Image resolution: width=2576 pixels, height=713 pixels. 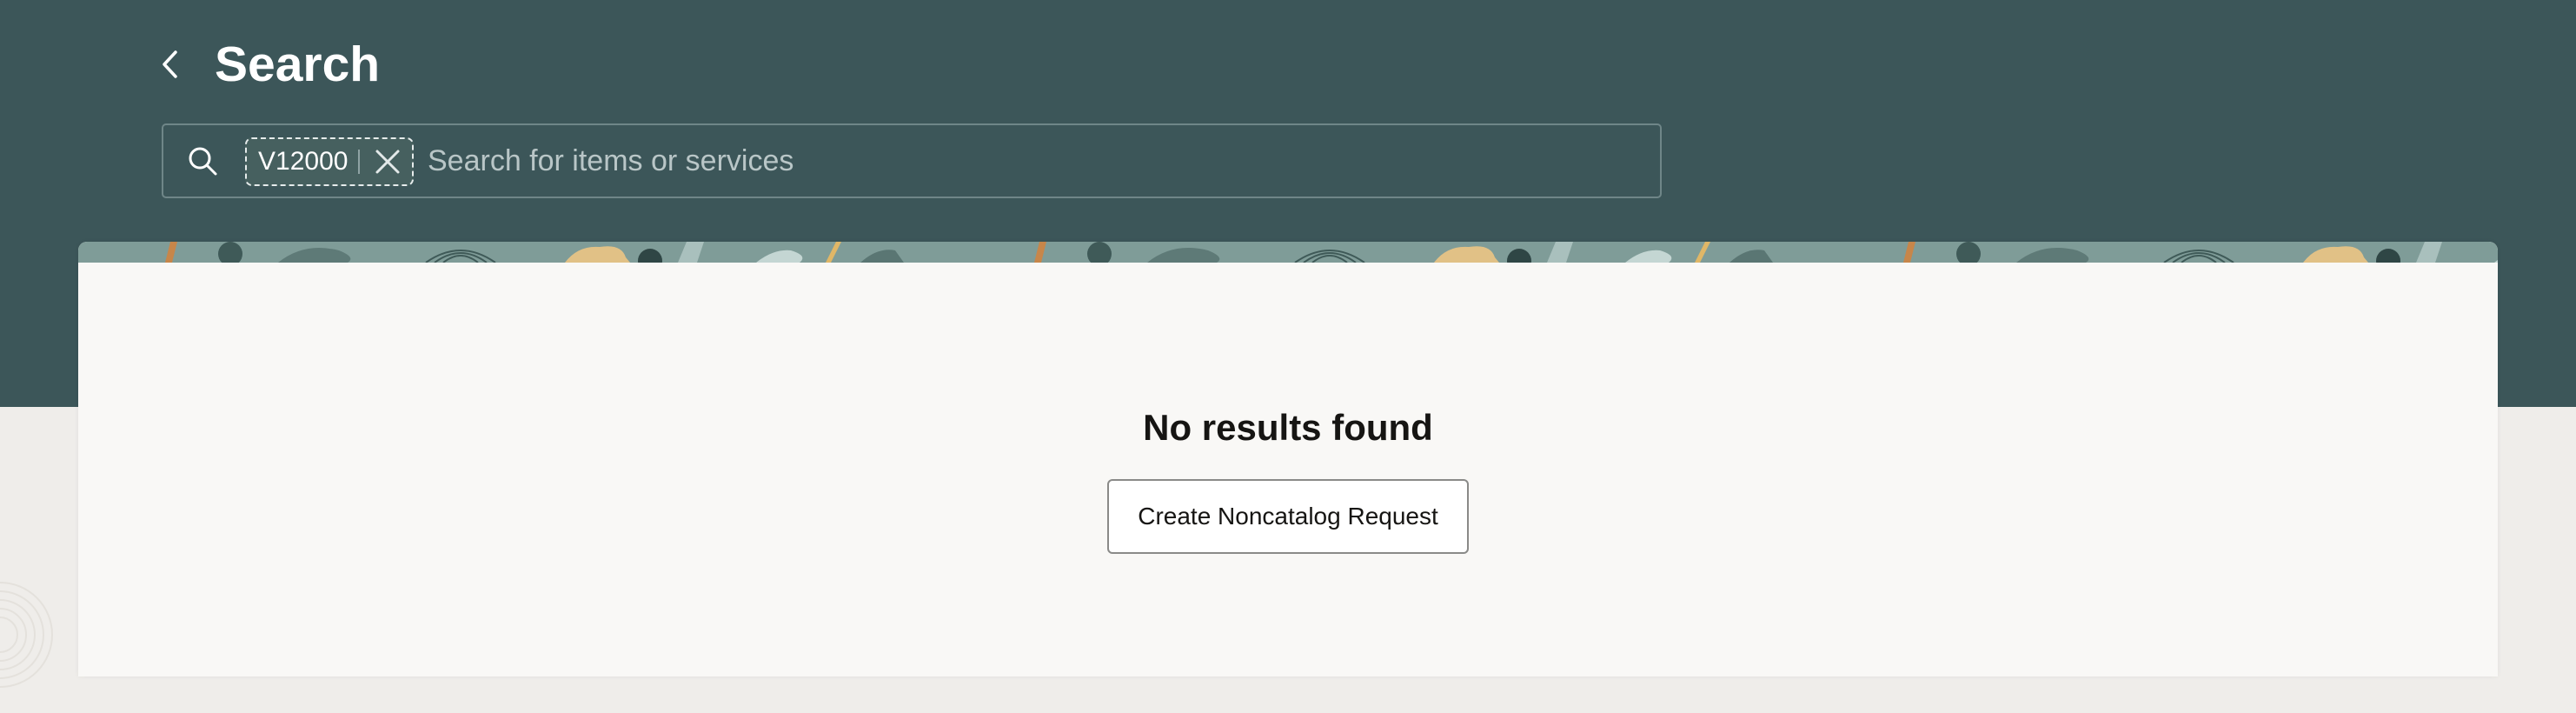 I want to click on no-results-message: No results found, so click(x=1288, y=427).